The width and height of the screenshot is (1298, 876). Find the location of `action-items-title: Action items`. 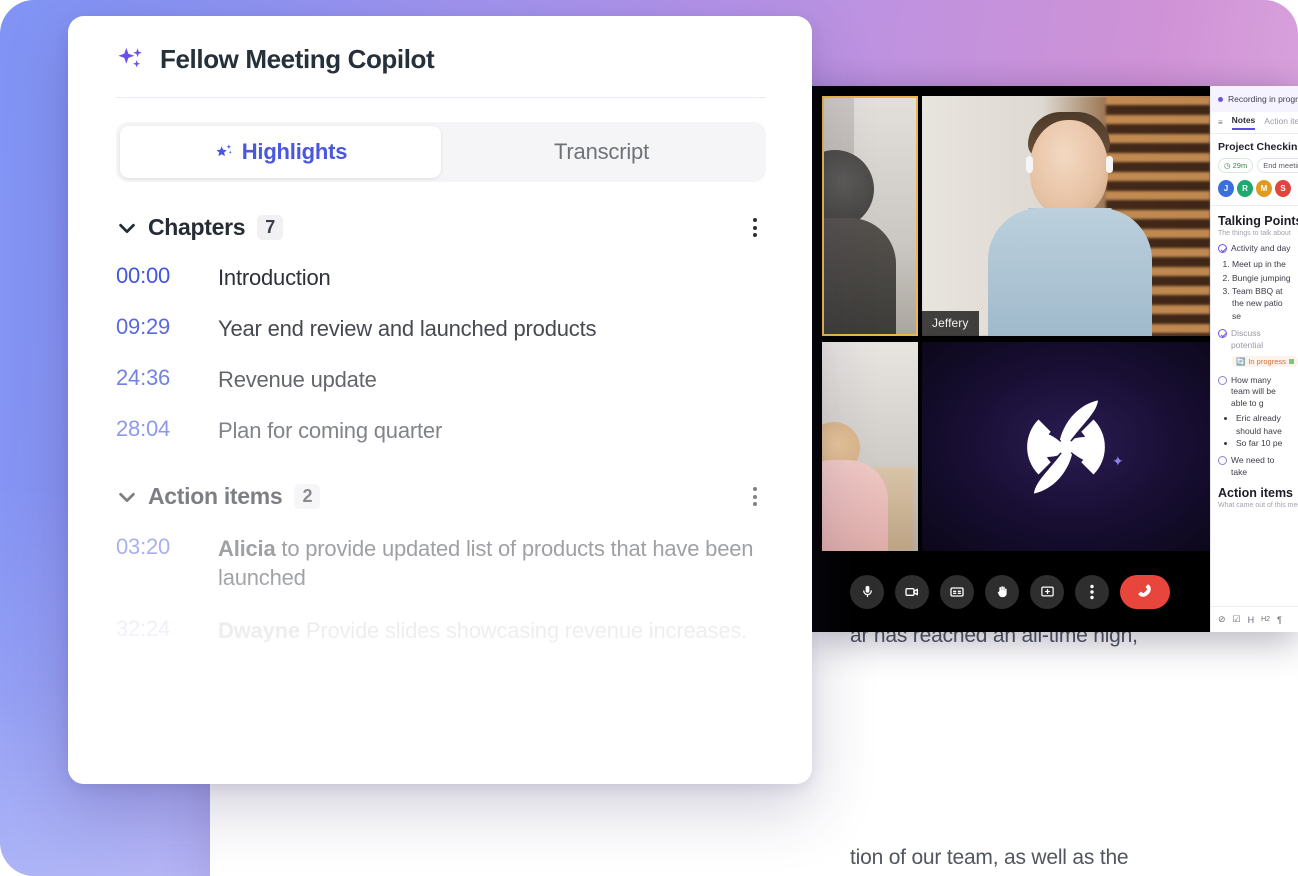

action-items-title: Action items is located at coordinates (215, 496).